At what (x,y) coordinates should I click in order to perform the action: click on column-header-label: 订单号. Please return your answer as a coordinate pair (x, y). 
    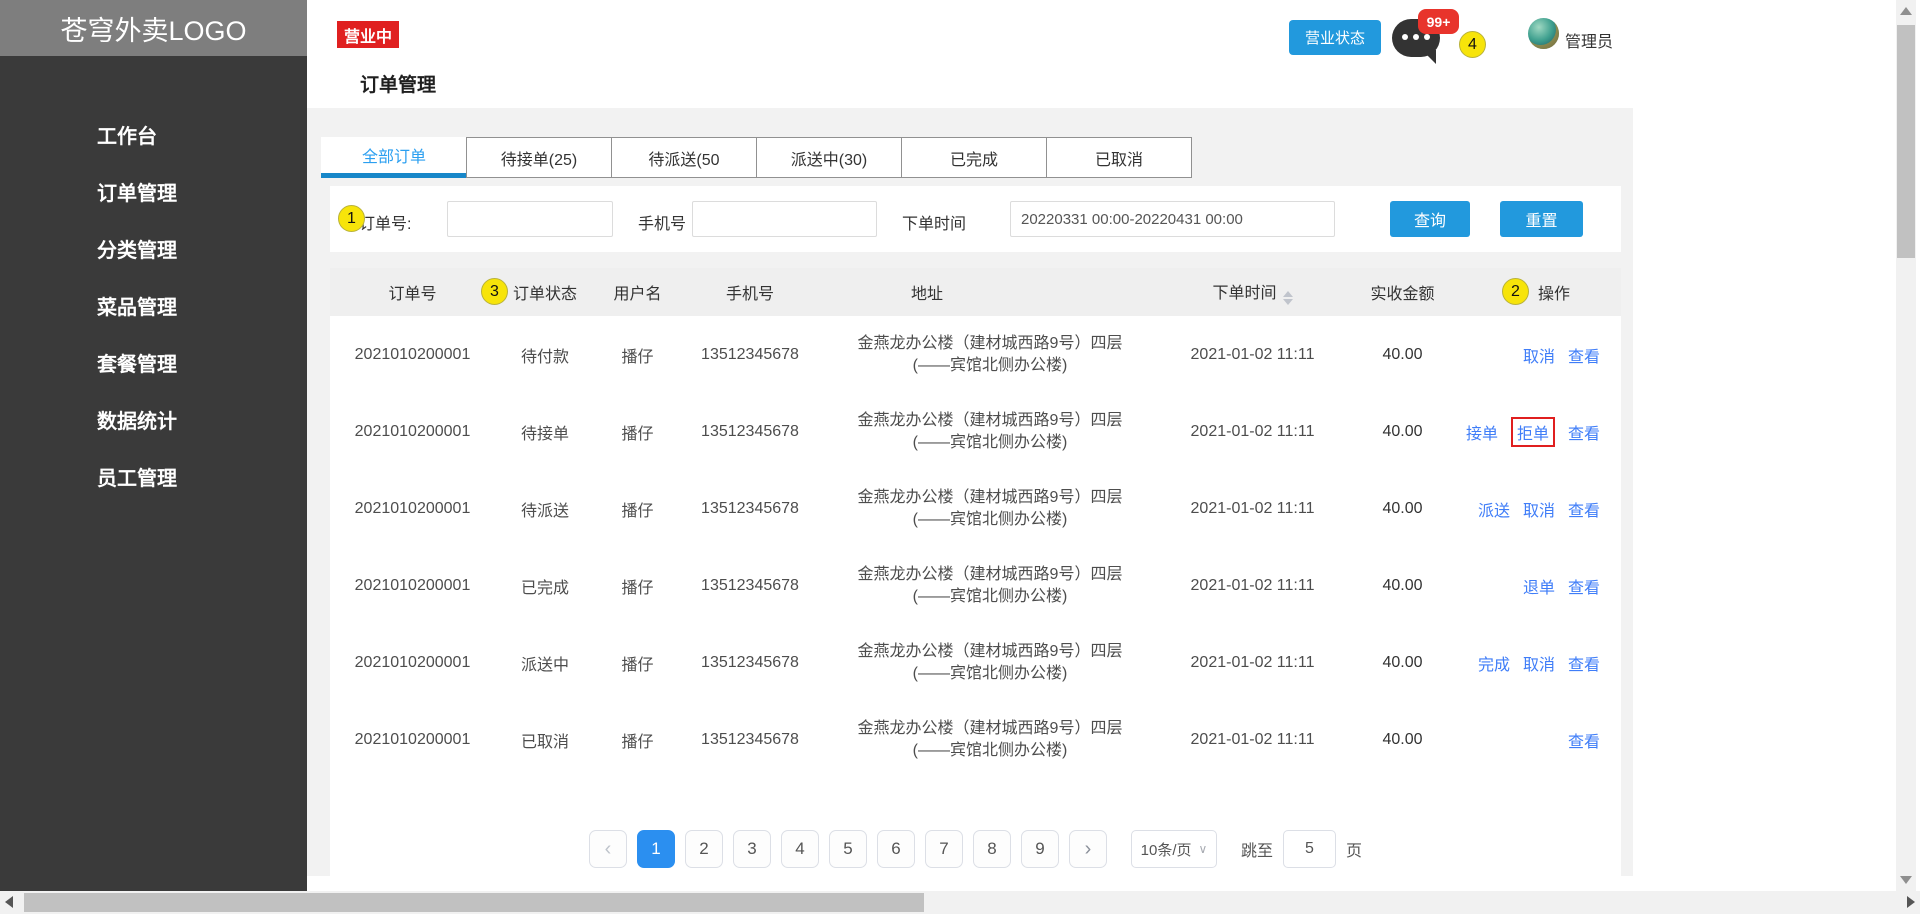
    Looking at the image, I should click on (412, 294).